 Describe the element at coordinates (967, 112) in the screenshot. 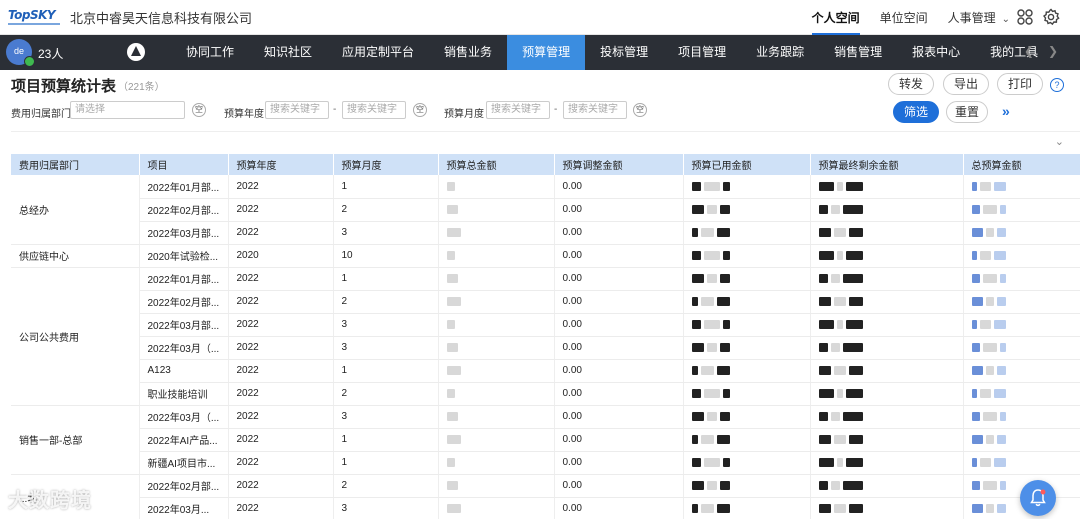

I see `reset-button: 重置` at that location.